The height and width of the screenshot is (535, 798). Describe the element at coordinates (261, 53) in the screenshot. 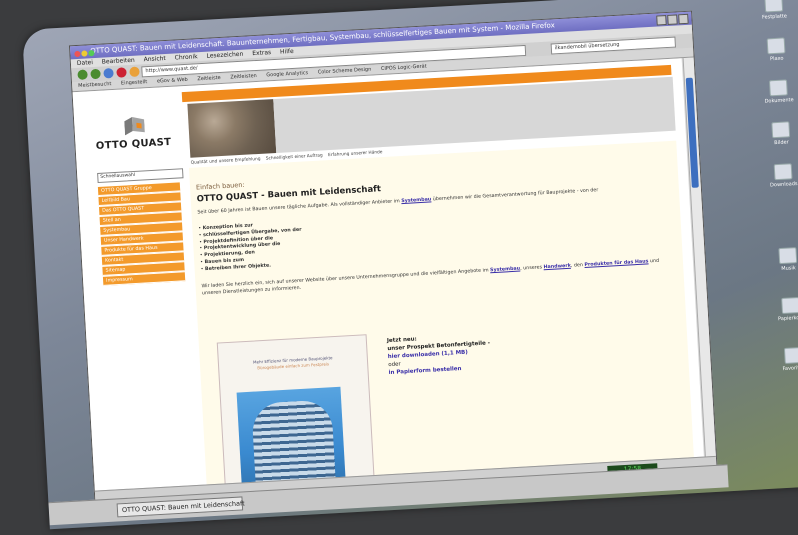

I see `menu-item: Extras` at that location.